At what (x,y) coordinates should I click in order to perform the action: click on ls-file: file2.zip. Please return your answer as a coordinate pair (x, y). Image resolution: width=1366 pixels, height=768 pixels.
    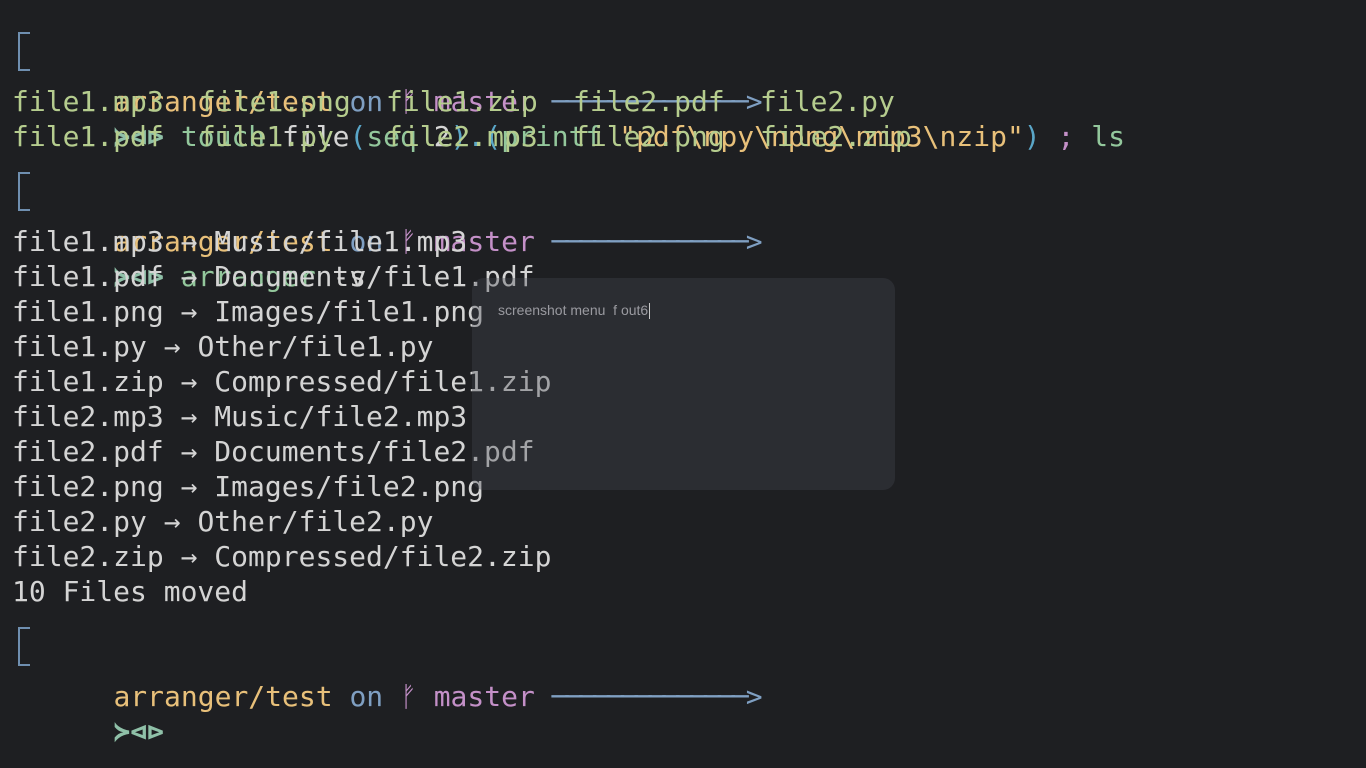
    Looking at the image, I should click on (836, 136).